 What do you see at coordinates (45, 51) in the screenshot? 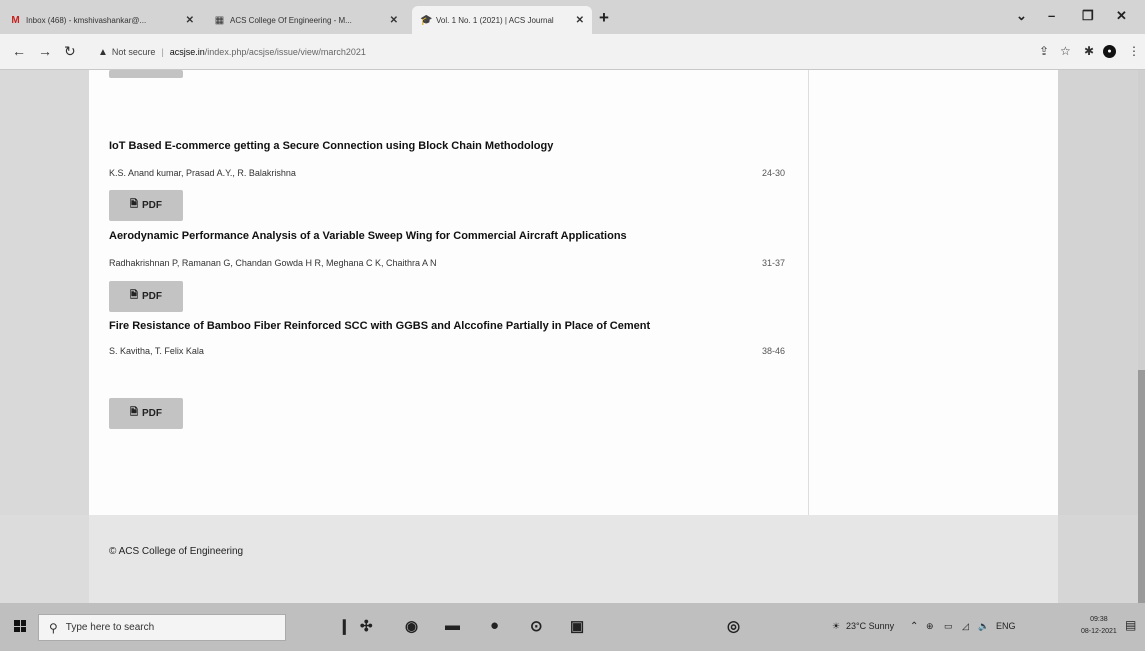
I see `forward-icon: →` at bounding box center [45, 51].